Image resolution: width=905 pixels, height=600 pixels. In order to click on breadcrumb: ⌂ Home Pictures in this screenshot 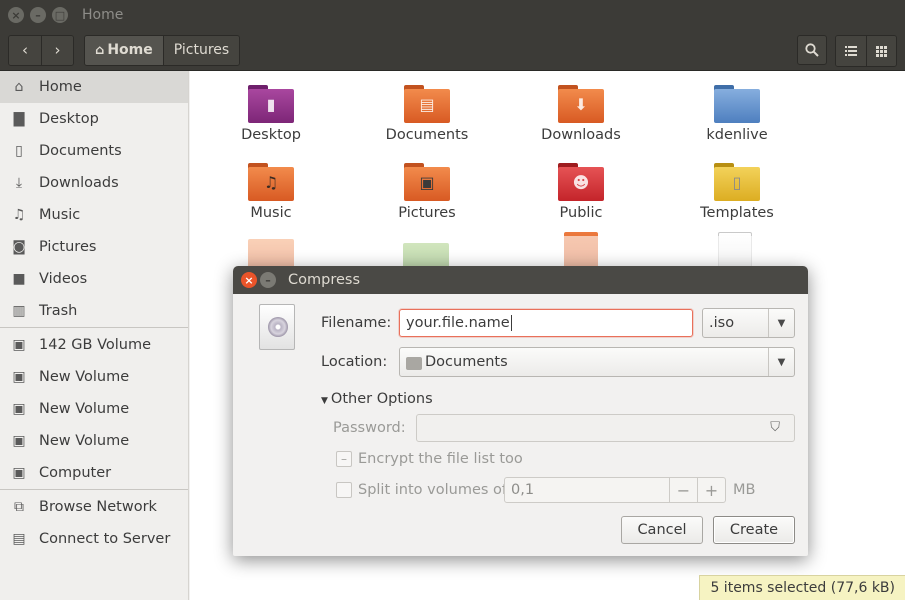, I will do `click(162, 50)`.